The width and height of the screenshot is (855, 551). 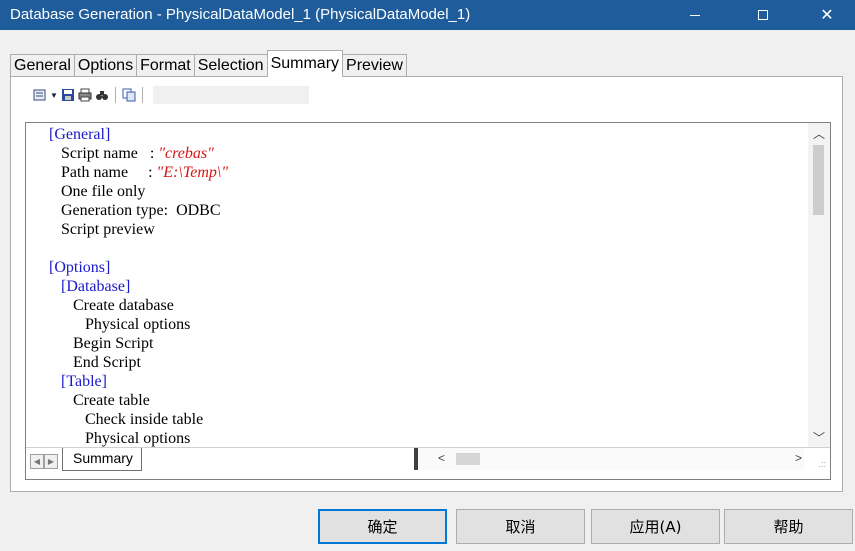 What do you see at coordinates (109, 172) in the screenshot?
I see `option-text: Path name :` at bounding box center [109, 172].